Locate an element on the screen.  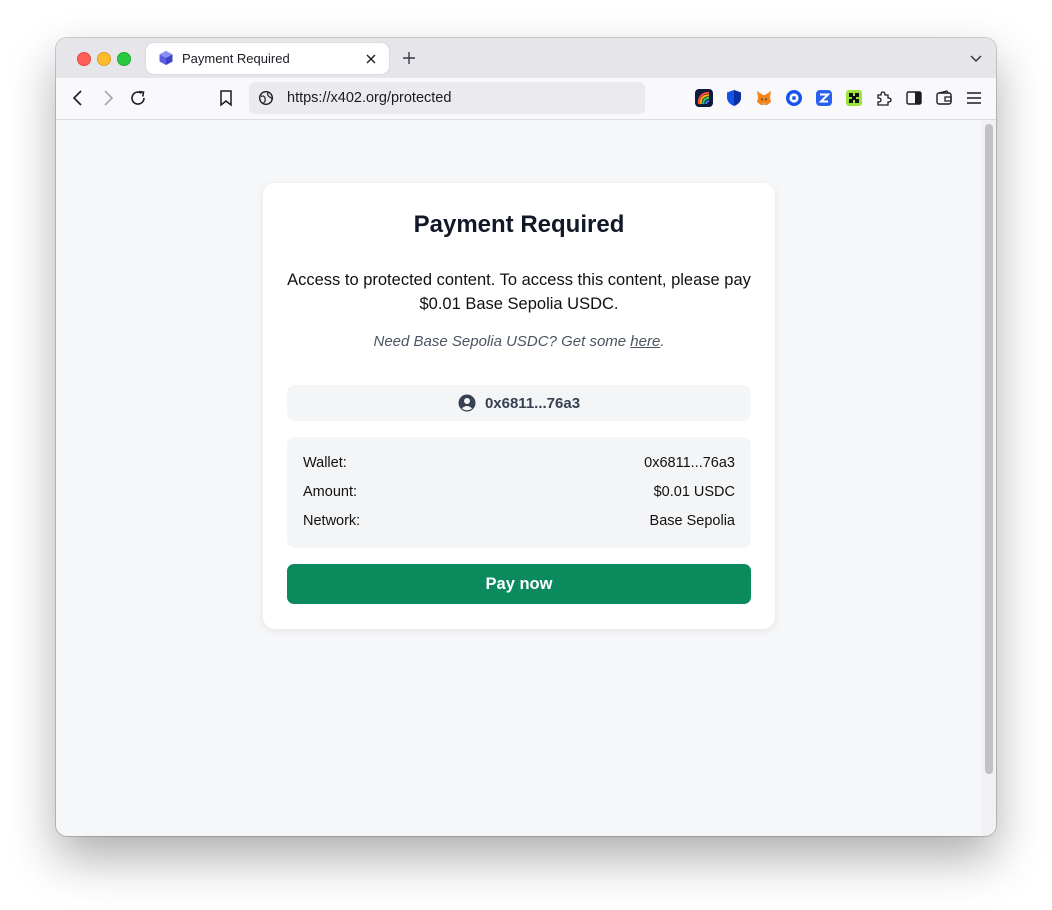
bookmark-icon is located at coordinates (226, 98).